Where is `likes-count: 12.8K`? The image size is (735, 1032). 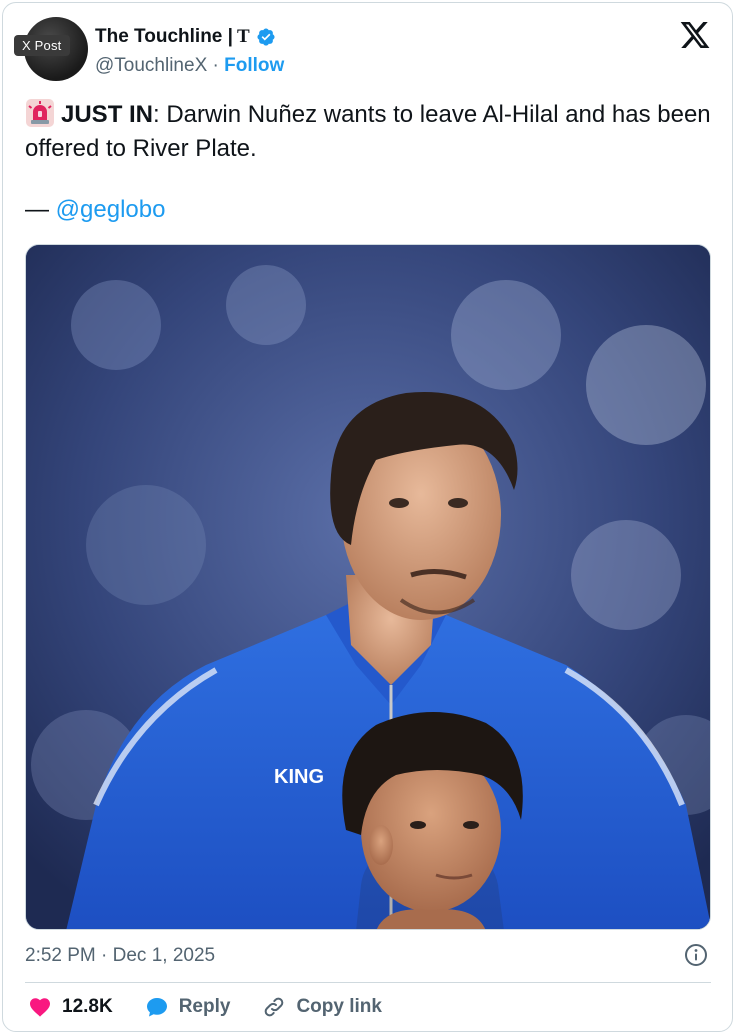 likes-count: 12.8K is located at coordinates (87, 1006).